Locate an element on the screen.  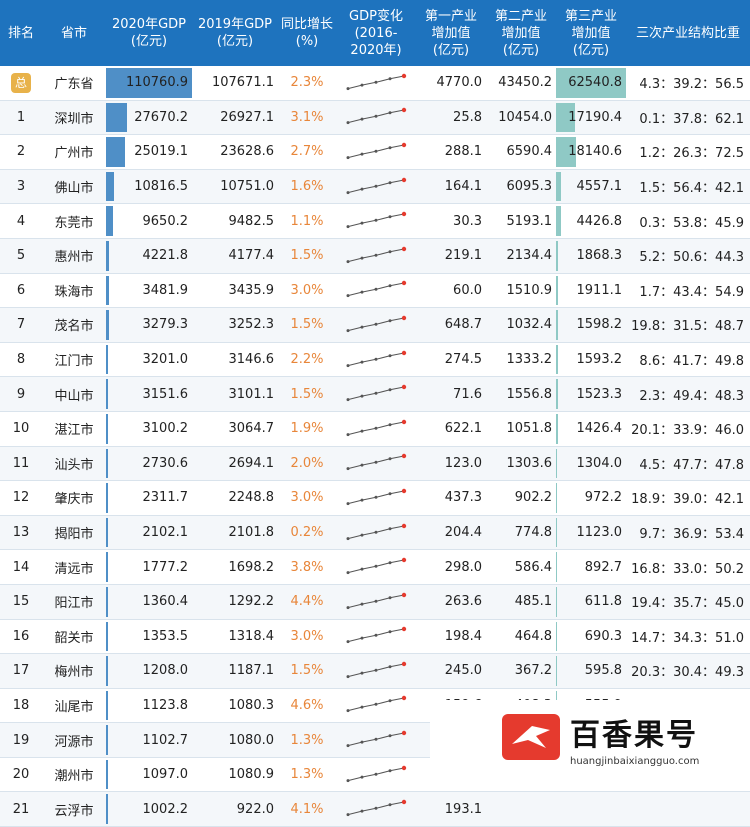
cell-gdp2019-text: 2101.8 is located at coordinates (251, 533).